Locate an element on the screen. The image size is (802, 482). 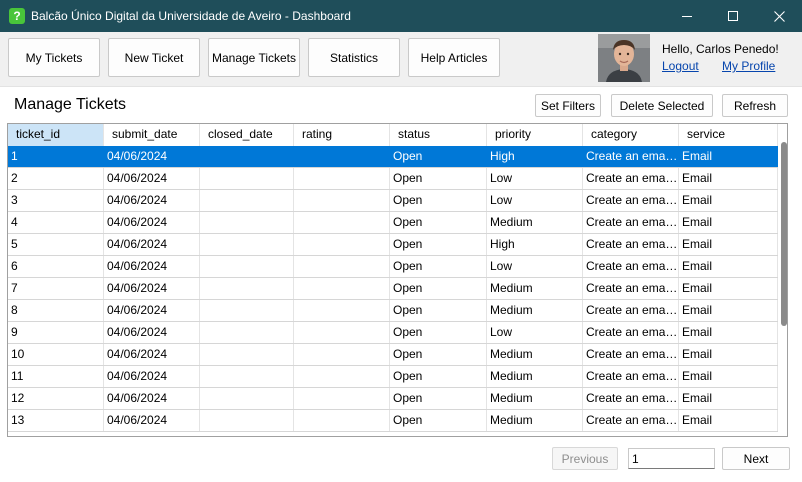
my-profile-link: My Profile is located at coordinates (748, 66).